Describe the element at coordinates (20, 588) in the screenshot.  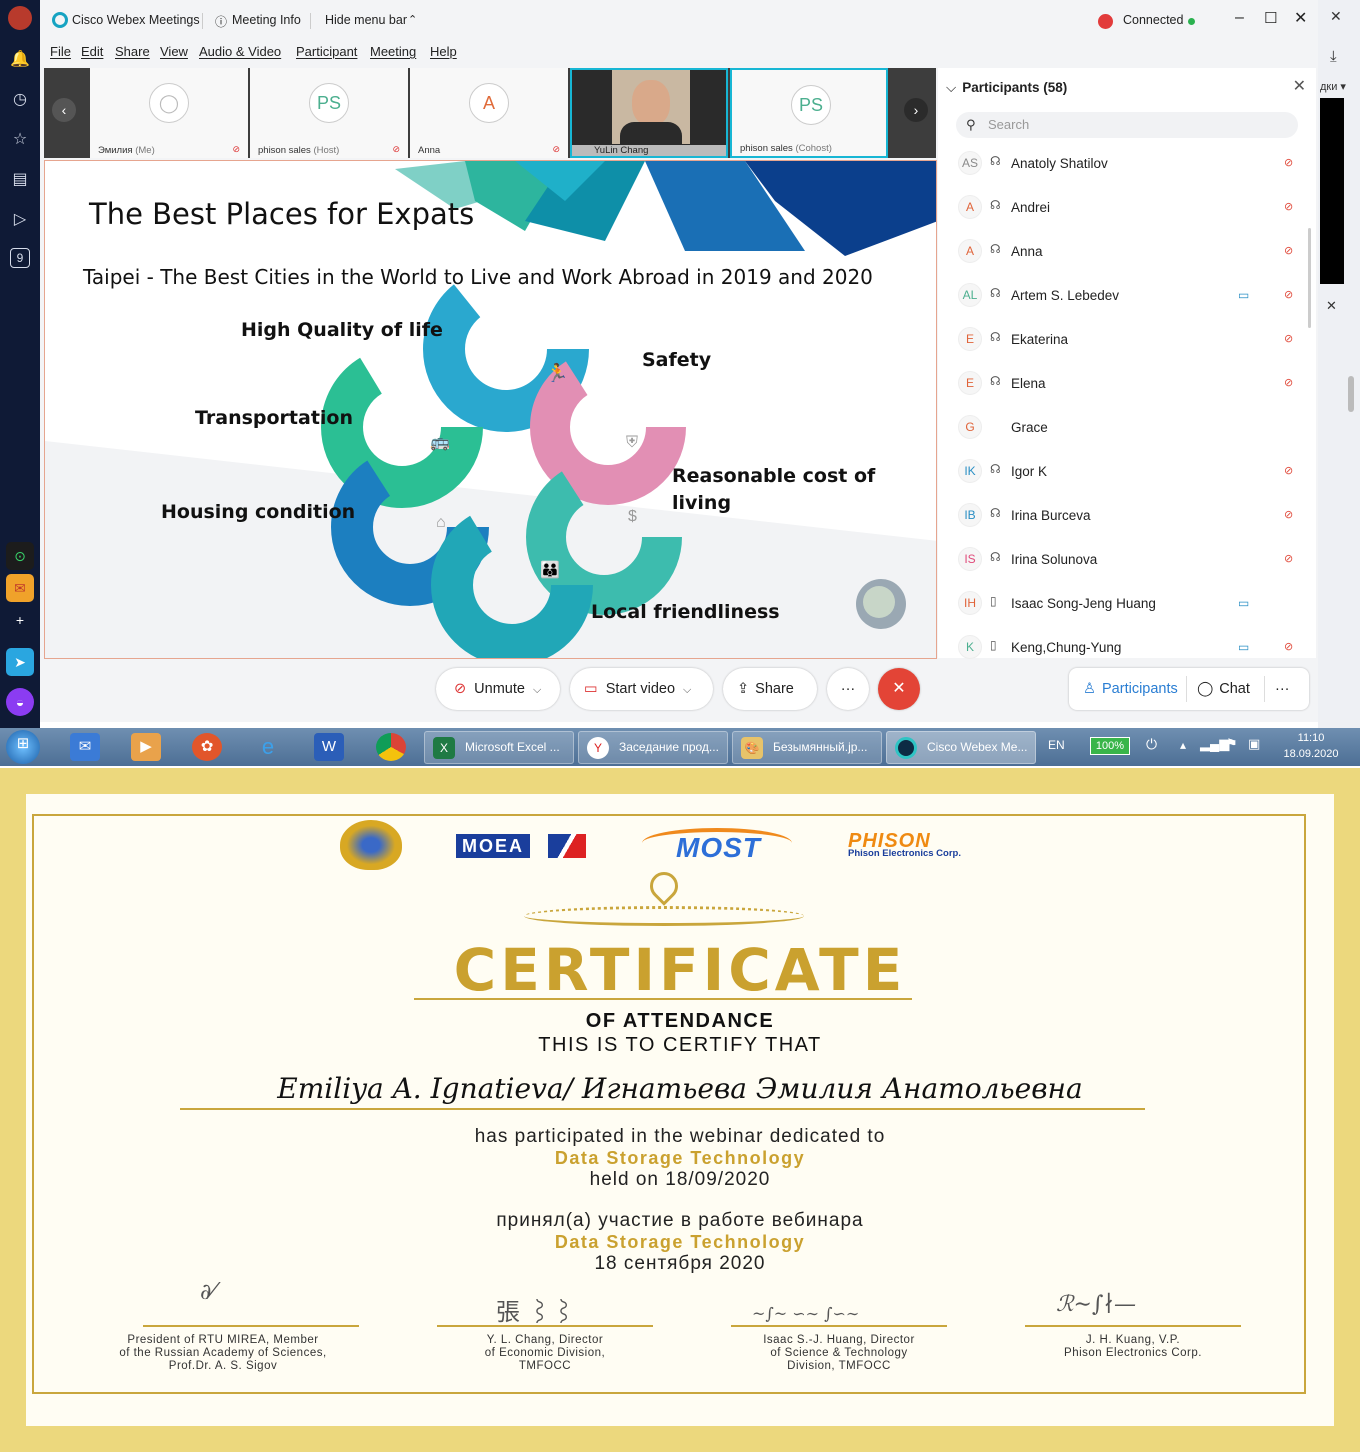
I see `mail-app-icon: ✉` at that location.